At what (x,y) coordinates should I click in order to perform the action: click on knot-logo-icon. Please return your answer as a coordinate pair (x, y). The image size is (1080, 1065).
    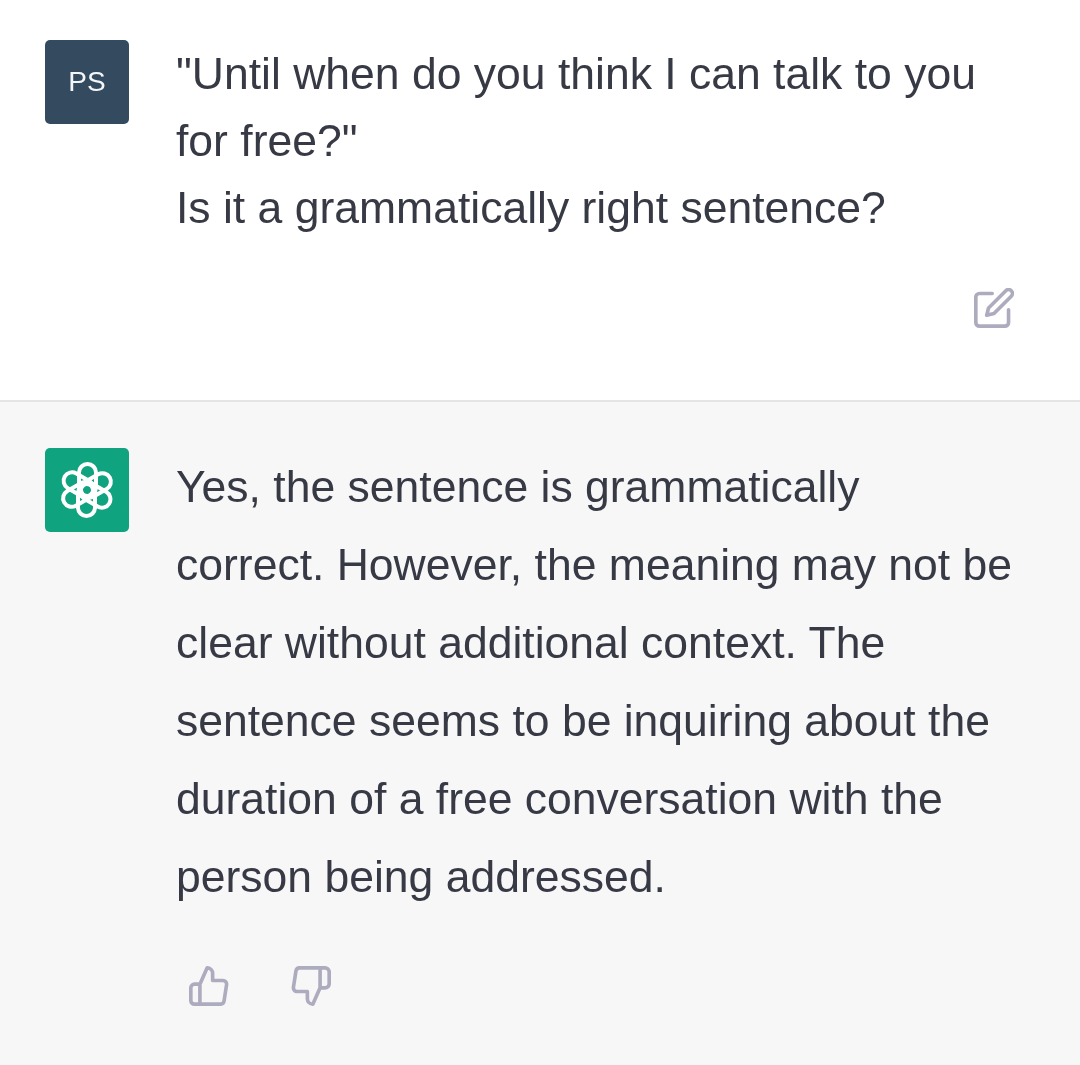
    Looking at the image, I should click on (87, 490).